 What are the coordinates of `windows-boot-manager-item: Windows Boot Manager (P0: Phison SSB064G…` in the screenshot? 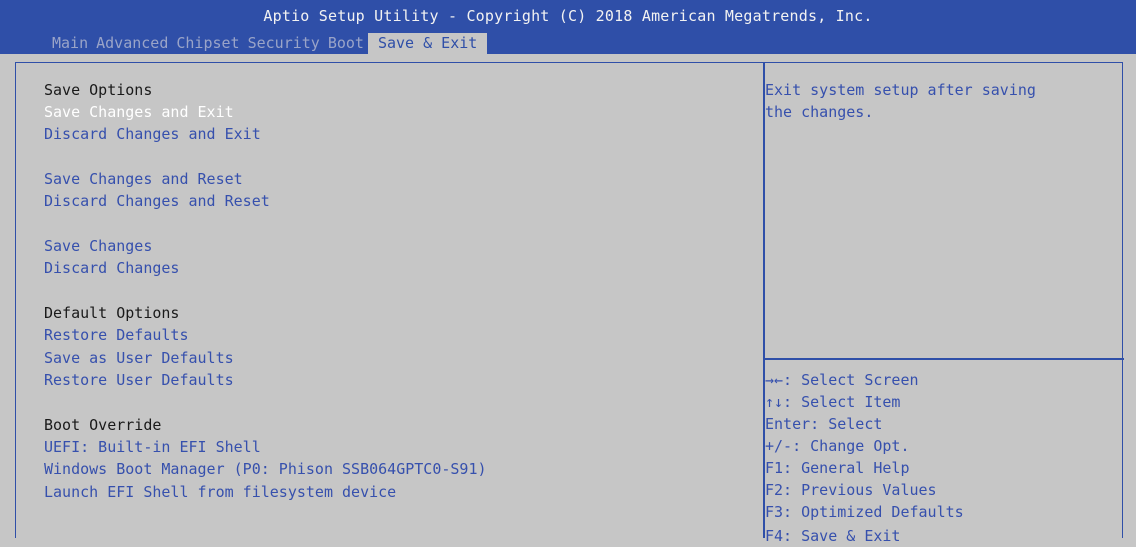 It's located at (265, 469).